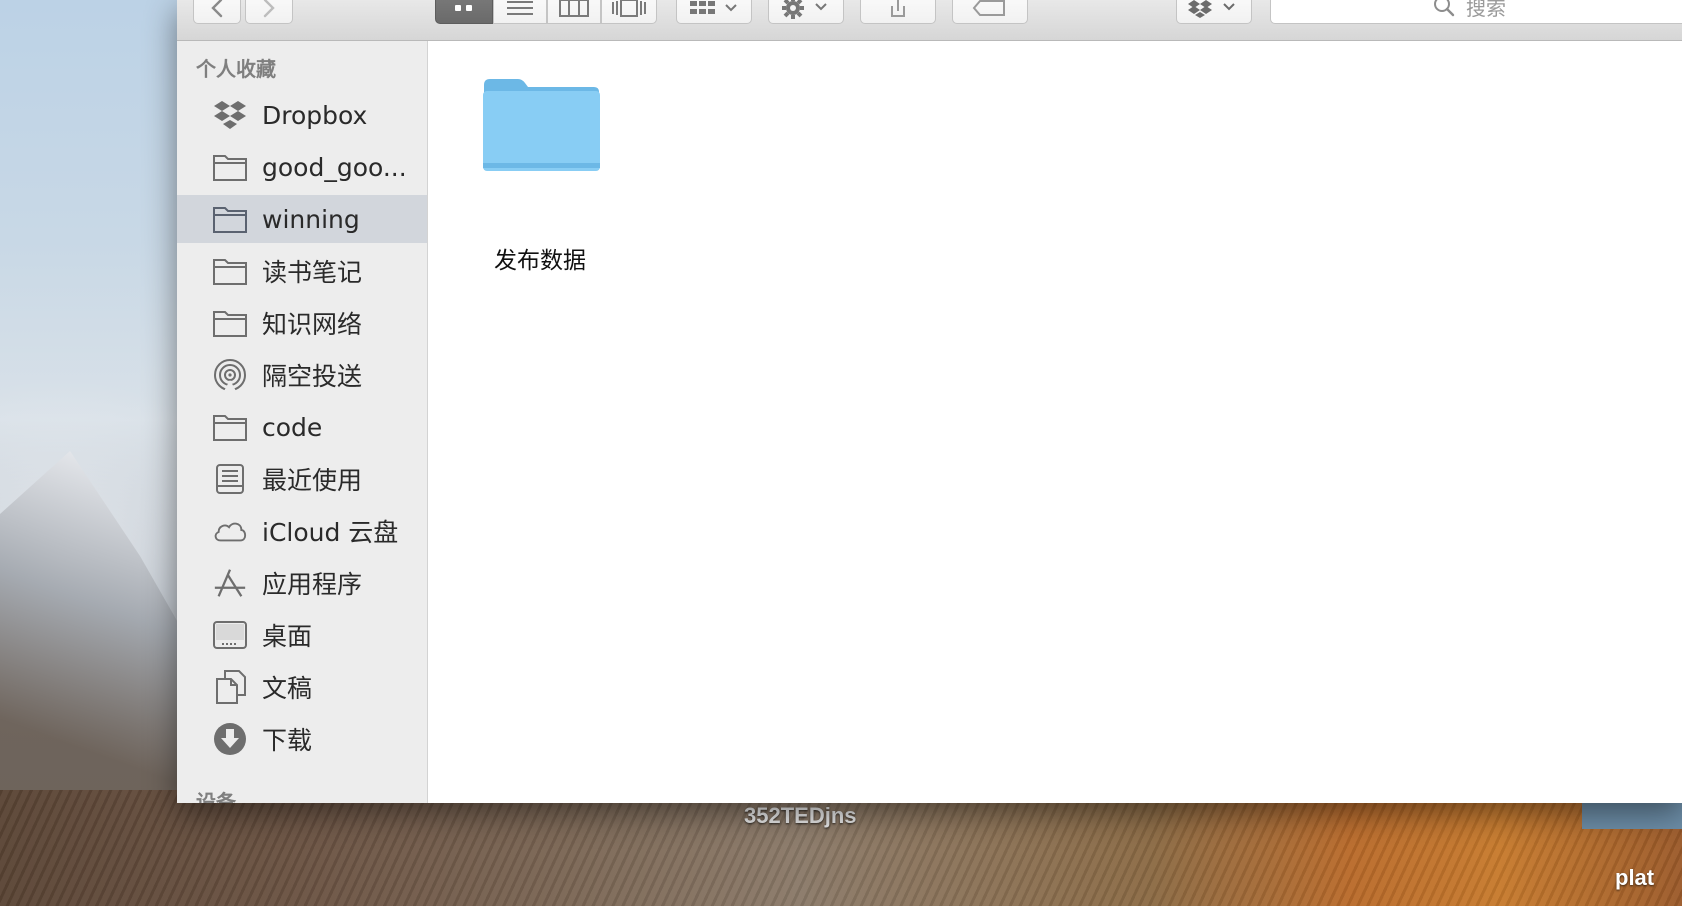 The image size is (1682, 906). Describe the element at coordinates (230, 531) in the screenshot. I see `cloud-icon` at that location.